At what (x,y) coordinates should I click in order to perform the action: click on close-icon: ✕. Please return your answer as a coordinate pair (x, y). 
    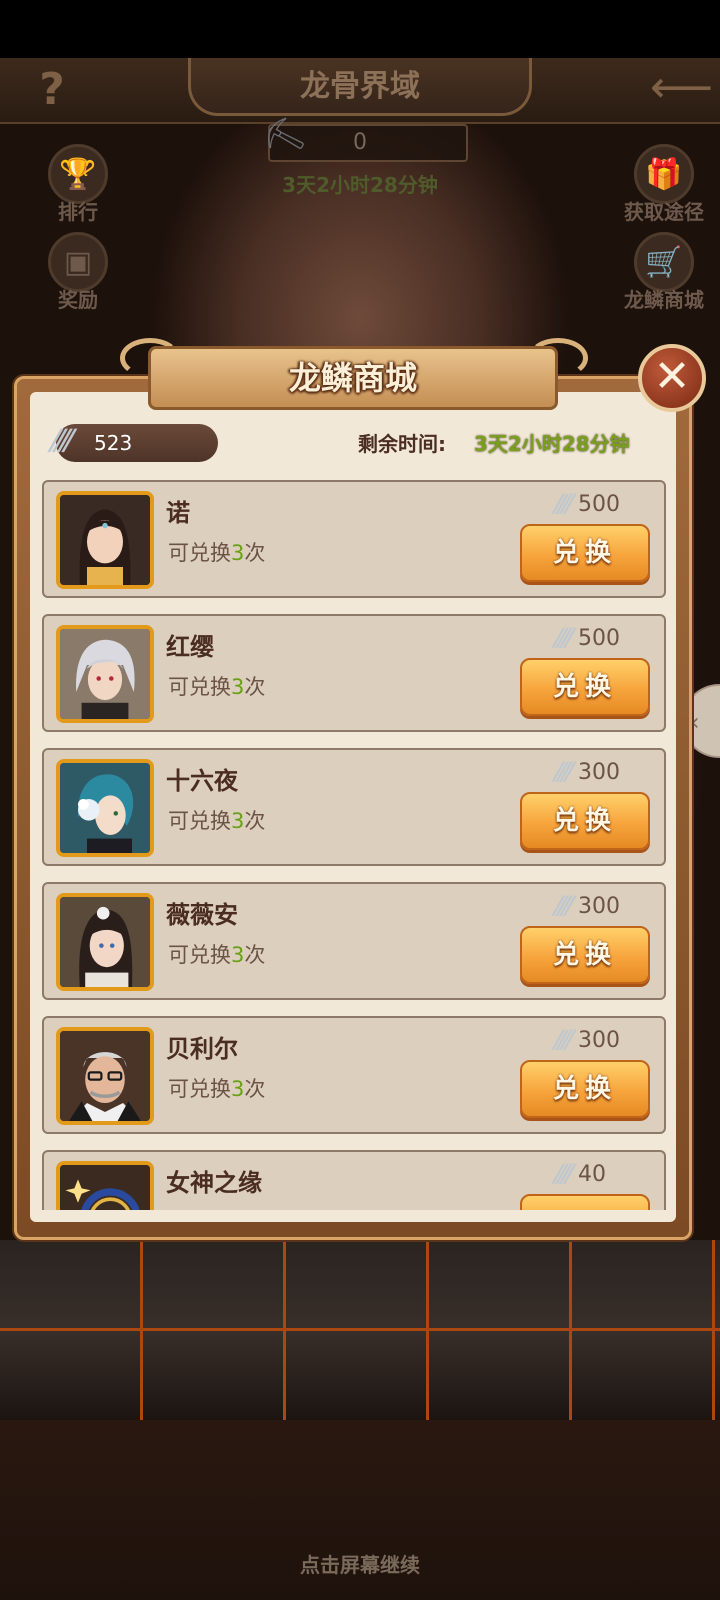
    Looking at the image, I should click on (672, 376).